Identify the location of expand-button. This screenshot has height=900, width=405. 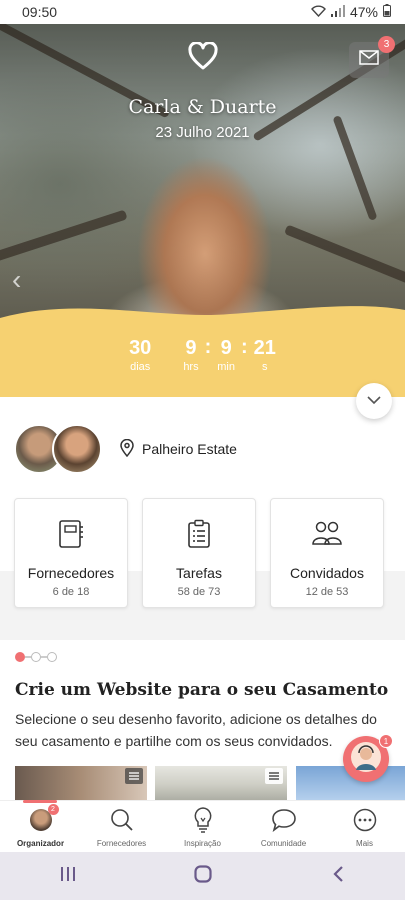
(374, 401).